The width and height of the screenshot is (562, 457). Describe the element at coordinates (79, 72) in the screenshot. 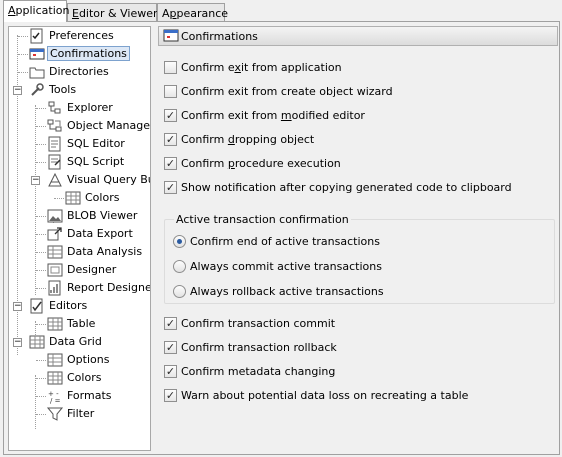

I see `tree-item-directories: Directories` at that location.